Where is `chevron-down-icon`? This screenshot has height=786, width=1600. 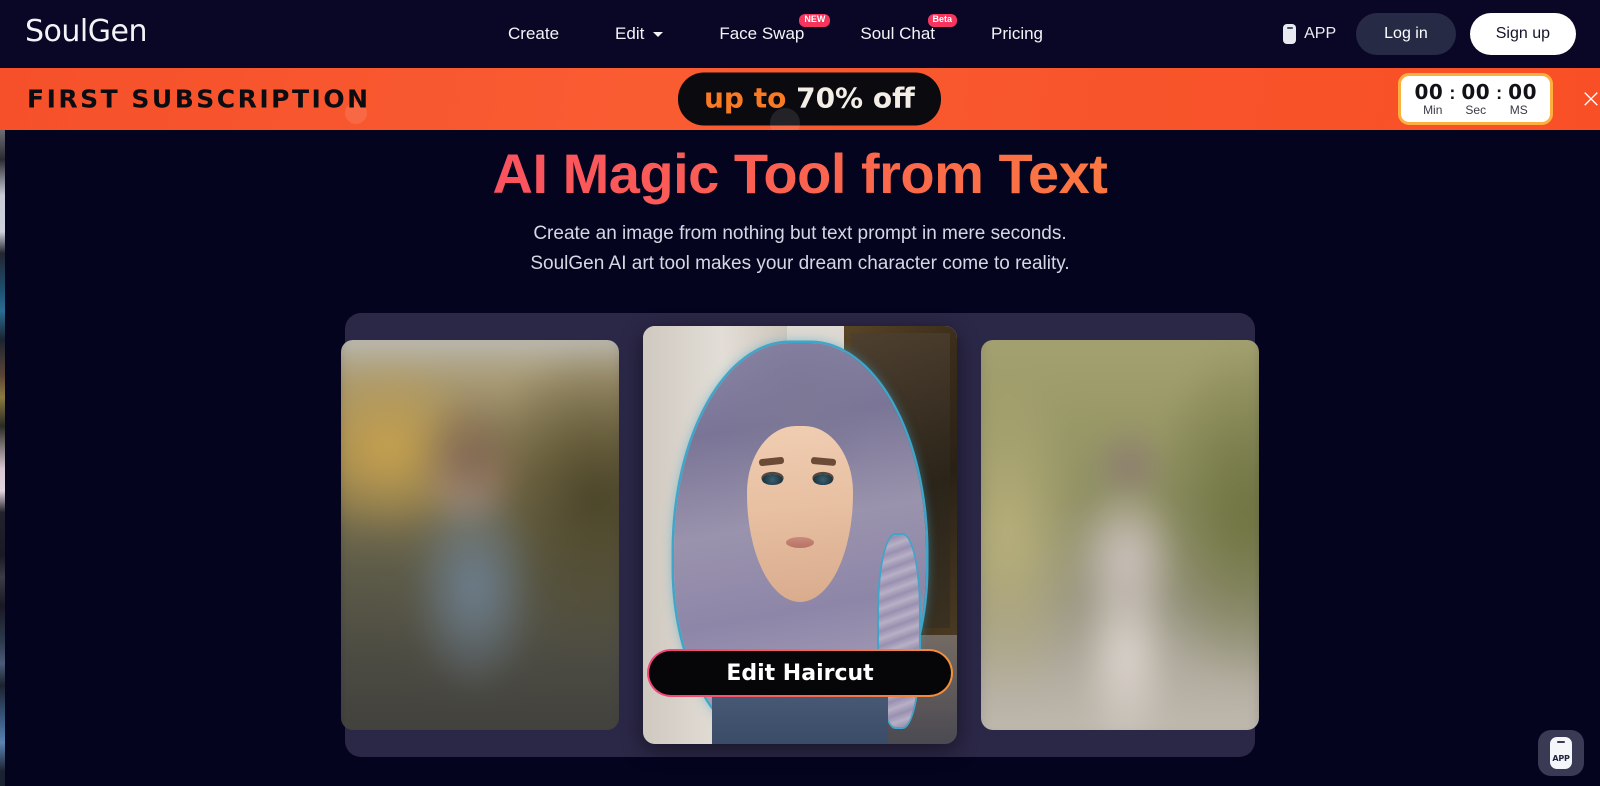
chevron-down-icon is located at coordinates (658, 34).